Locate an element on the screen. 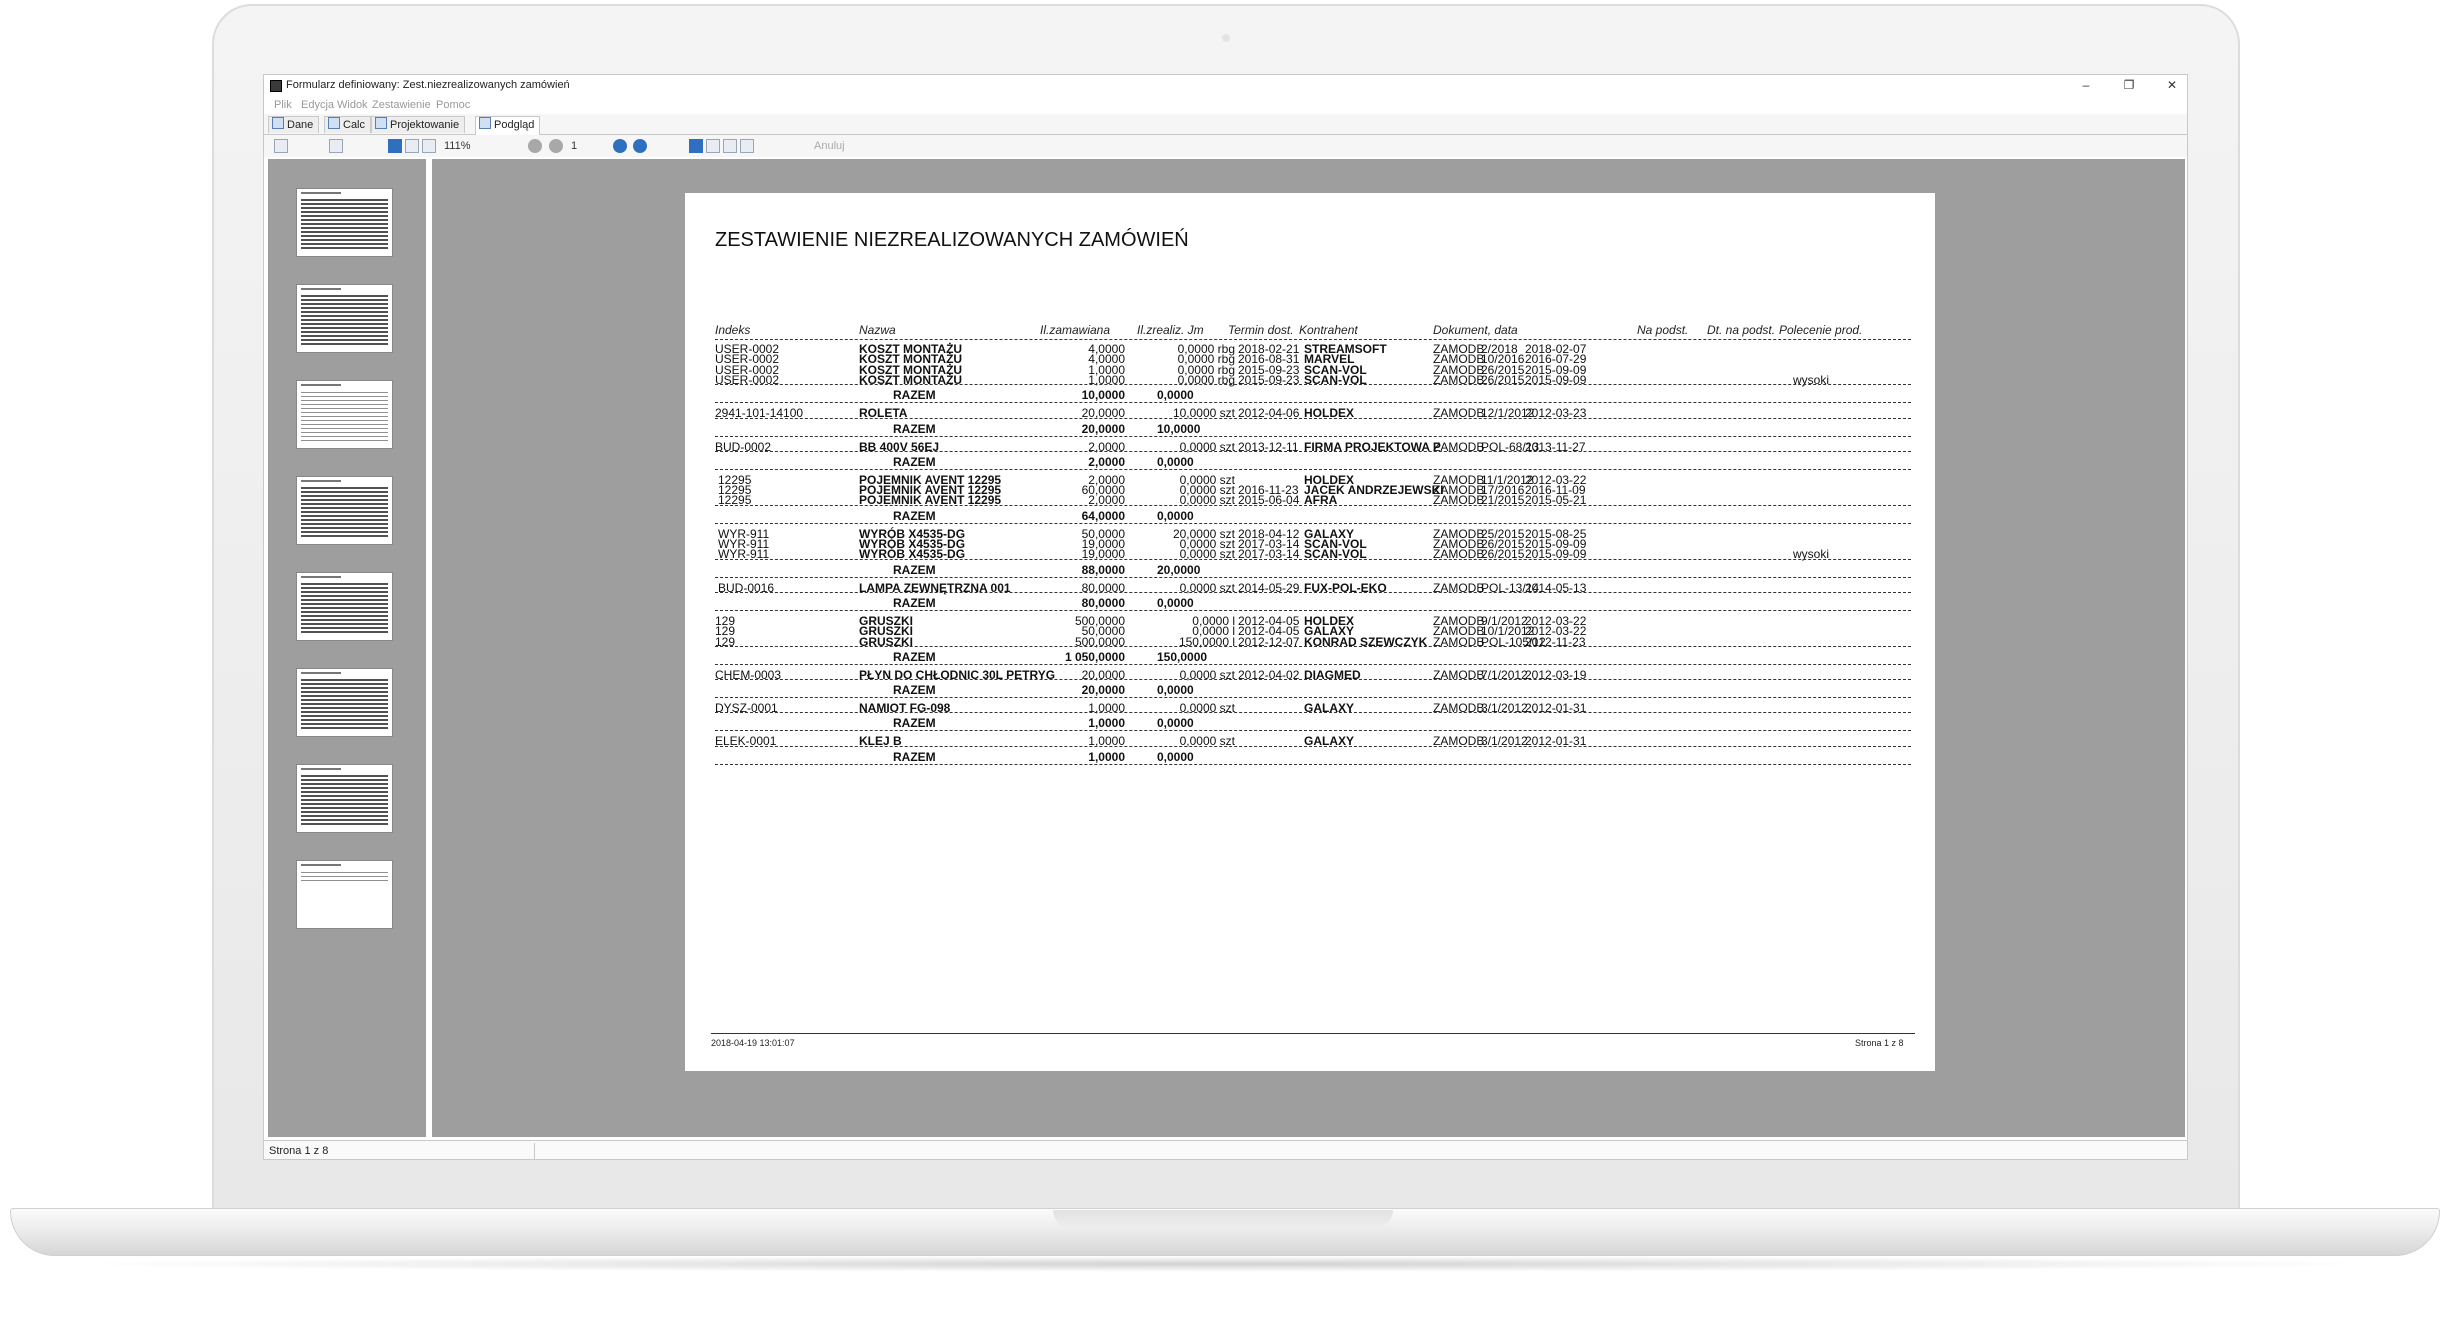 The height and width of the screenshot is (1333, 2450). calc-icon is located at coordinates (334, 123).